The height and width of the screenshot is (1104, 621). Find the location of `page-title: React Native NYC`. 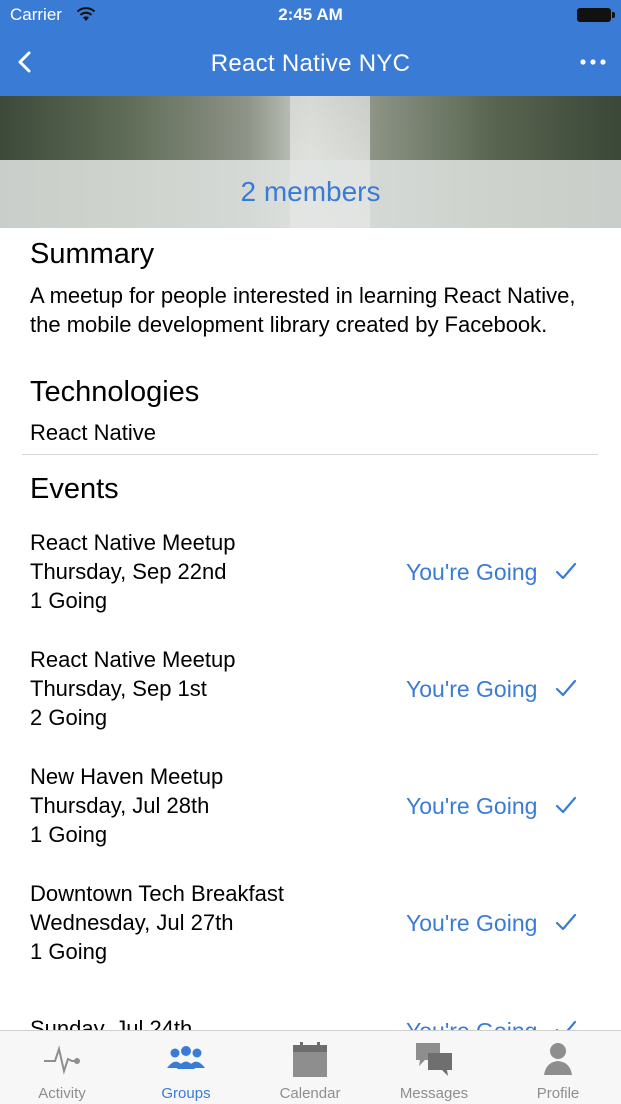

page-title: React Native NYC is located at coordinates (310, 63).